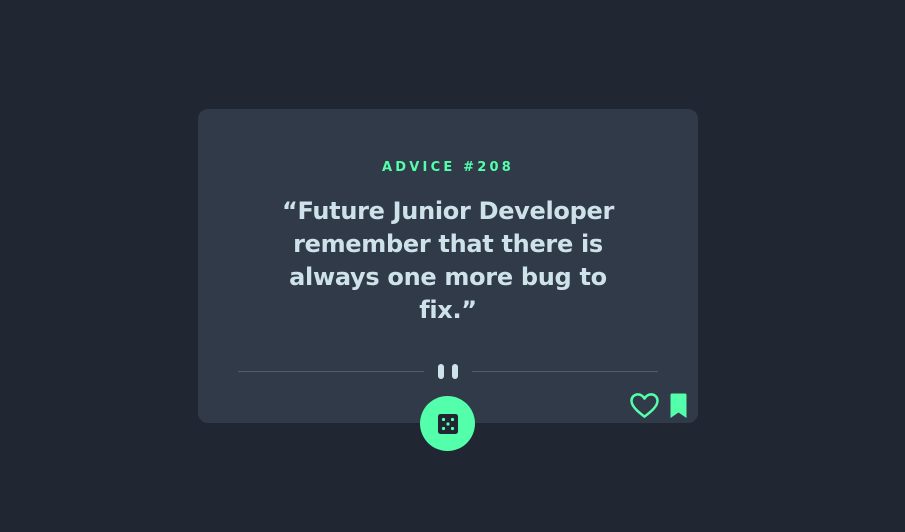  I want to click on dice-icon, so click(447, 423).